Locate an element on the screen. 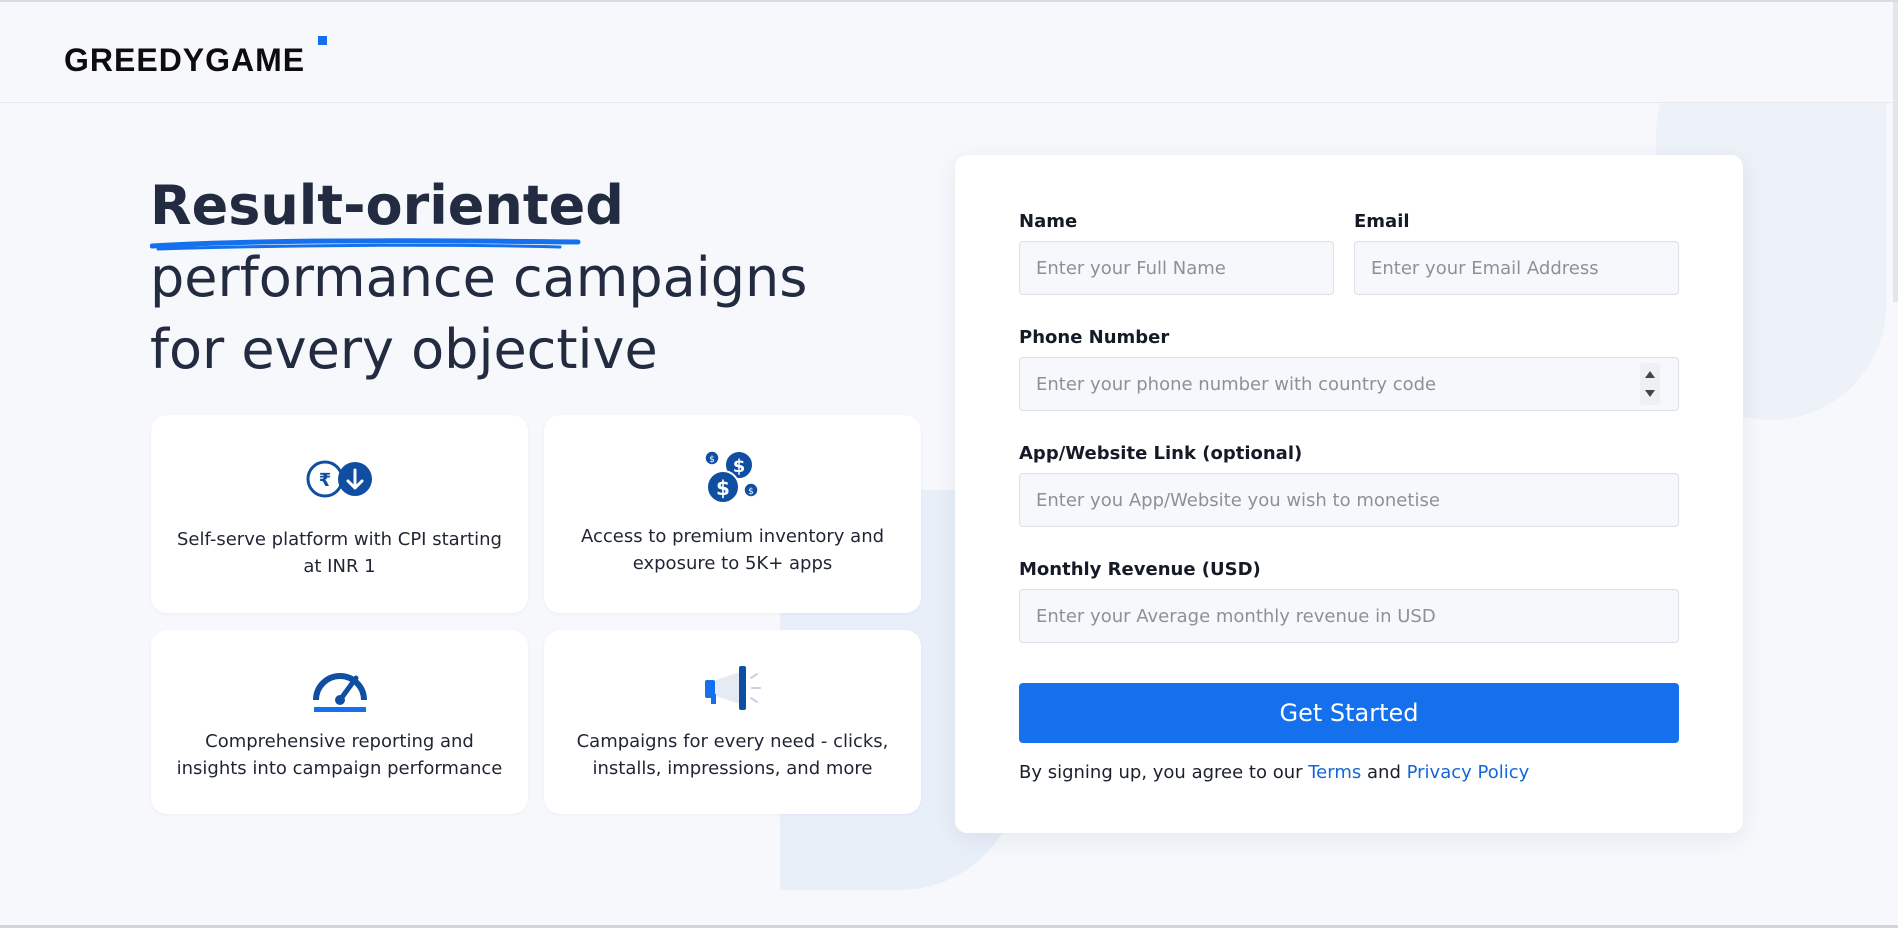 The height and width of the screenshot is (928, 1898). rupee-down-icon: ₹ is located at coordinates (339, 479).